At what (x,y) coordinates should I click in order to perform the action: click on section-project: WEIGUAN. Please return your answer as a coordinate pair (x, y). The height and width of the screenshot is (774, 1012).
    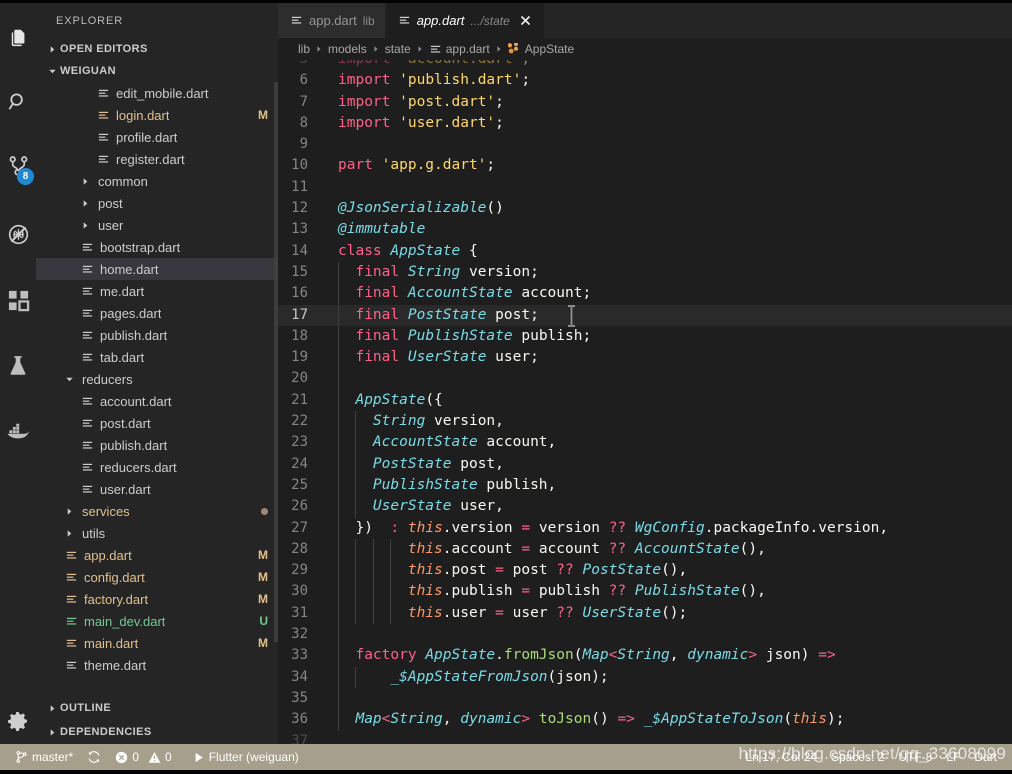
    Looking at the image, I should click on (157, 71).